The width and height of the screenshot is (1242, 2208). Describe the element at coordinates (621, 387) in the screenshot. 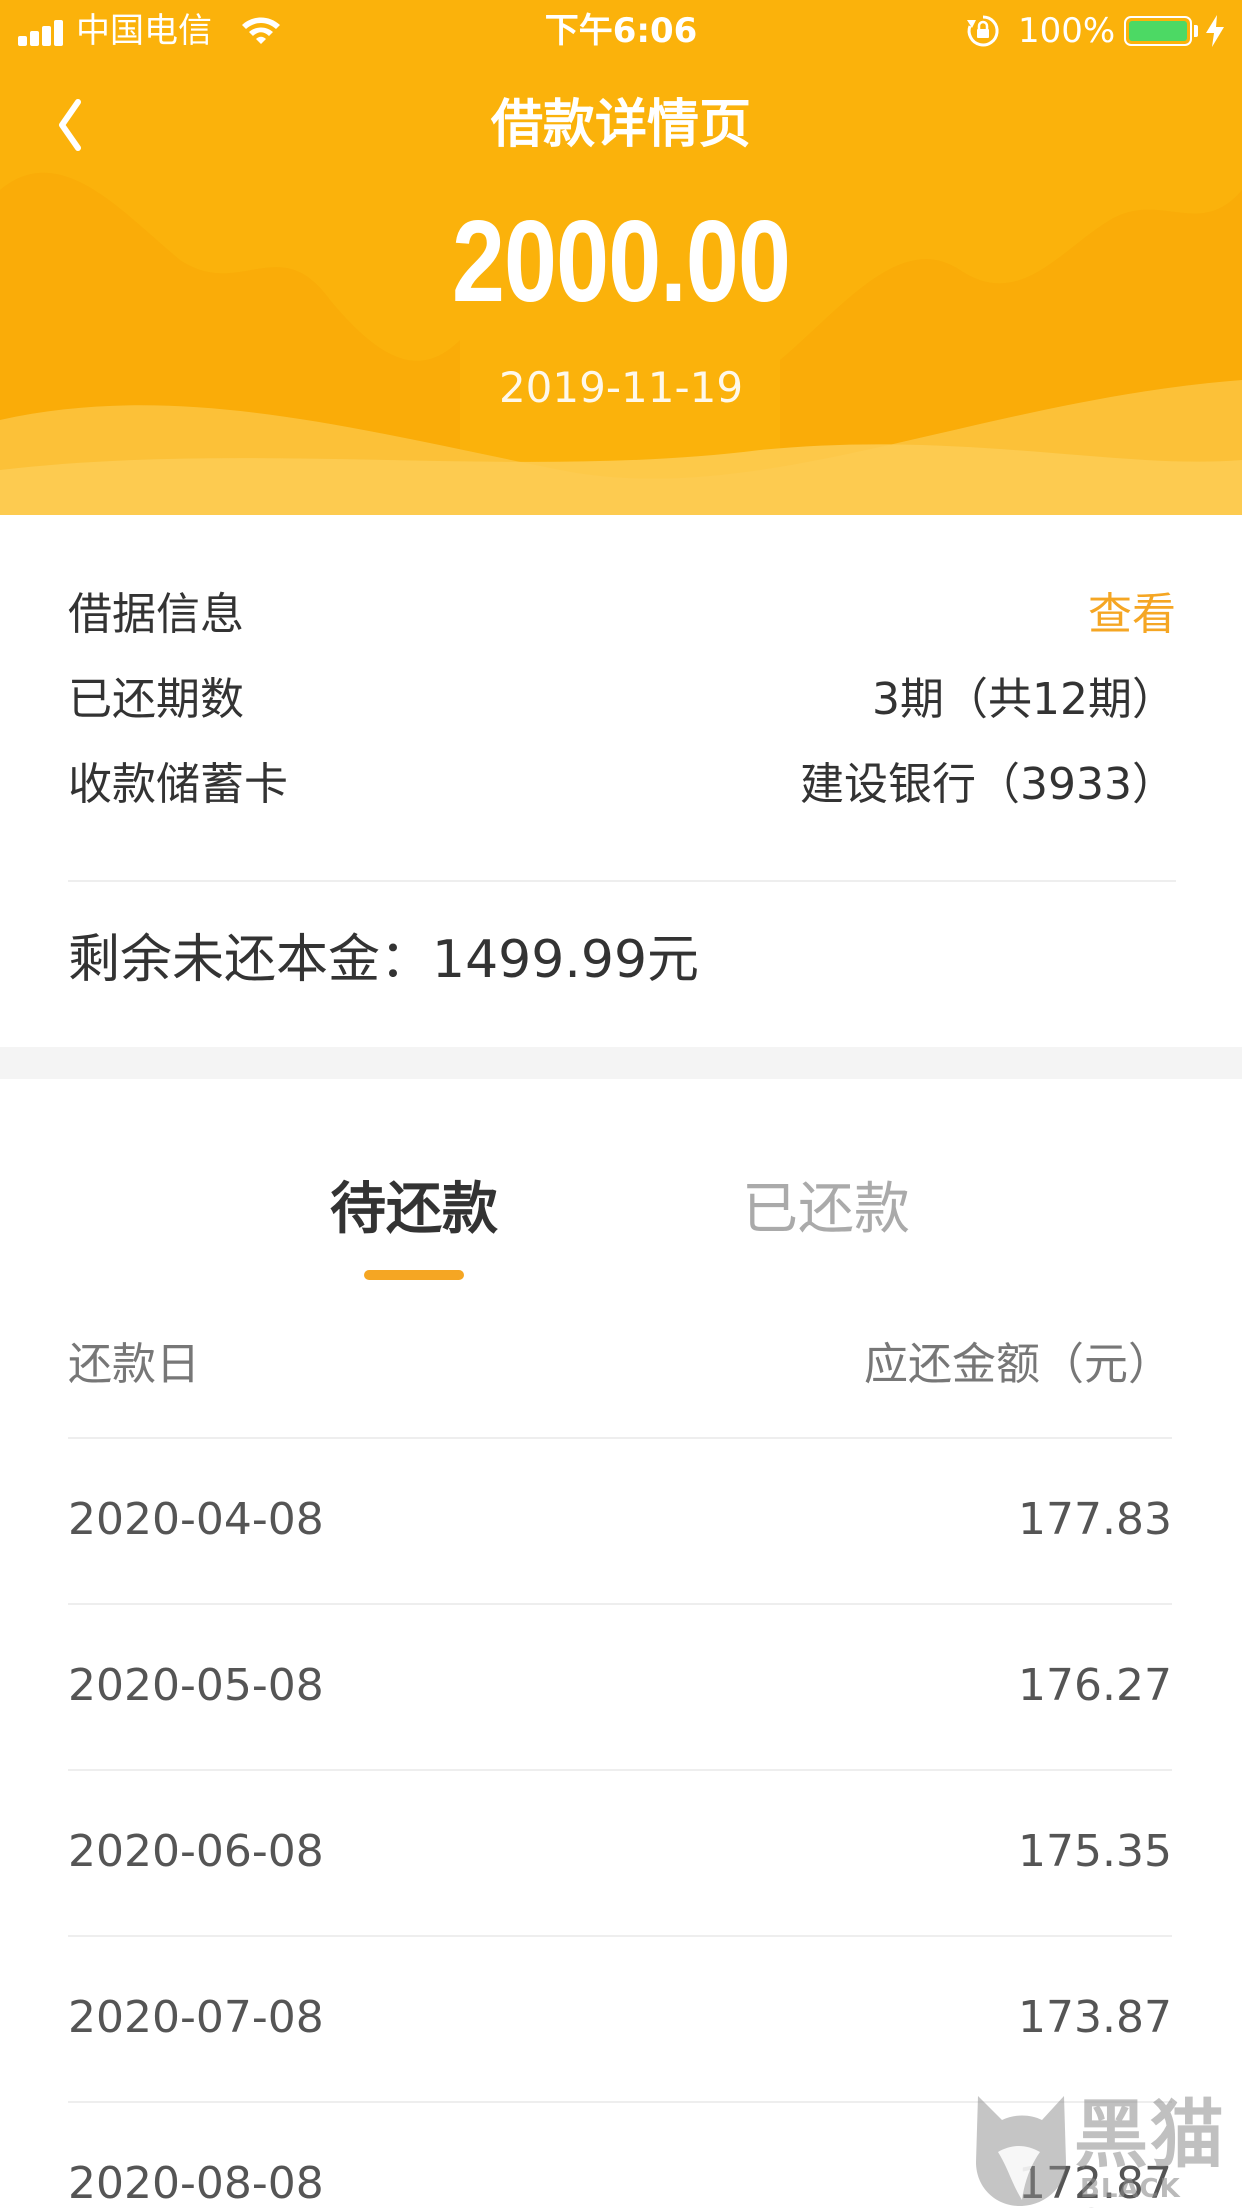

I see `loan-date: 2019-11-19` at that location.